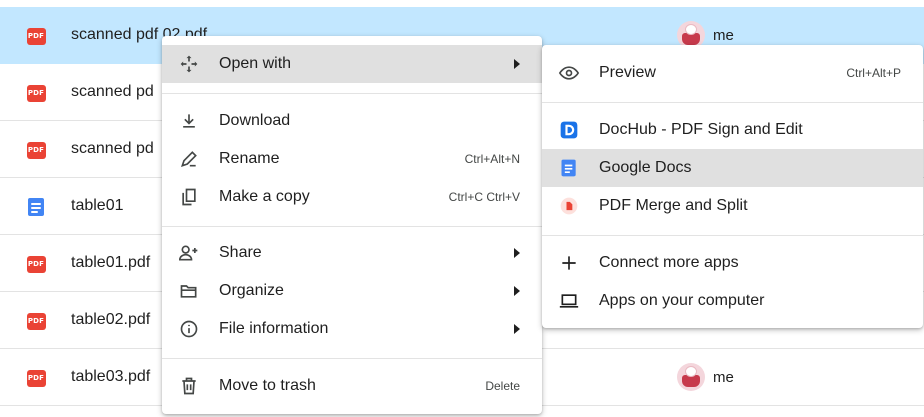 This screenshot has width=924, height=417. Describe the element at coordinates (189, 291) in the screenshot. I see `folder-open-icon` at that location.